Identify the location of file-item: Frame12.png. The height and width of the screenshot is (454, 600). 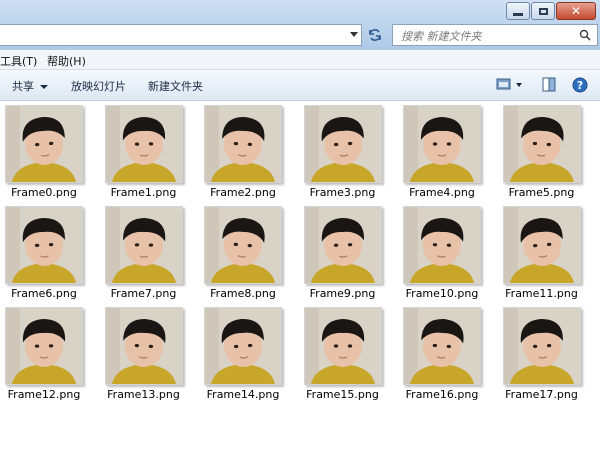
(50, 353).